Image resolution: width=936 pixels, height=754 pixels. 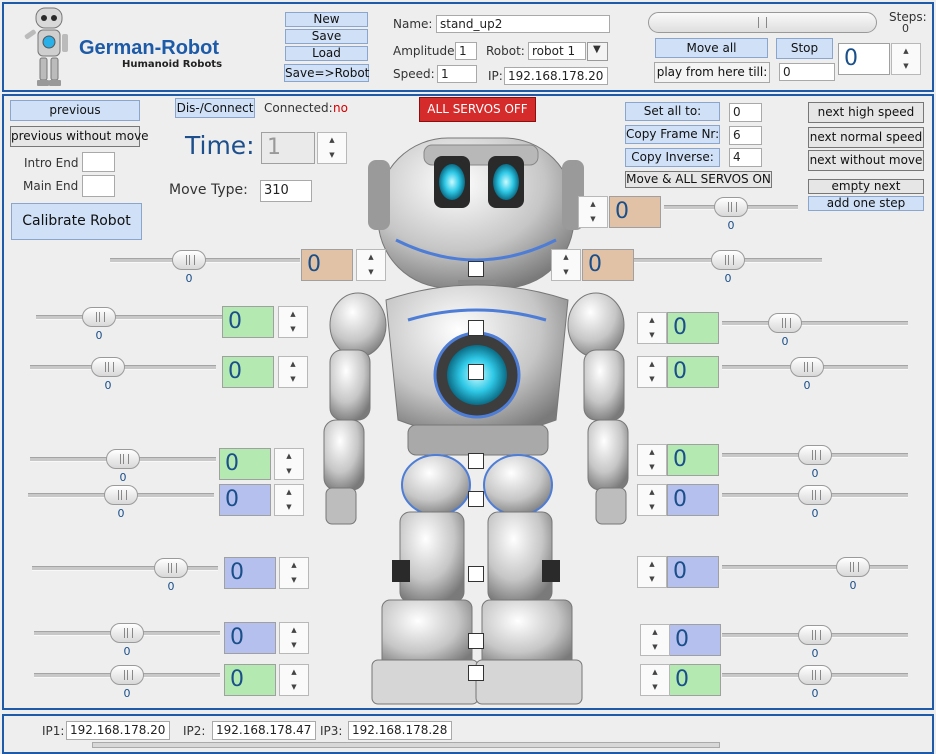 I want to click on main-end-field, so click(x=98, y=186).